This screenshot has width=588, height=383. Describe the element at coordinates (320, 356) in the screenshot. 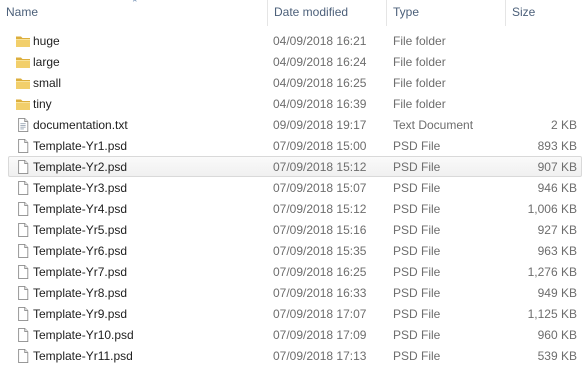

I see `file-date-modified: 07/09/2018 17:13` at that location.